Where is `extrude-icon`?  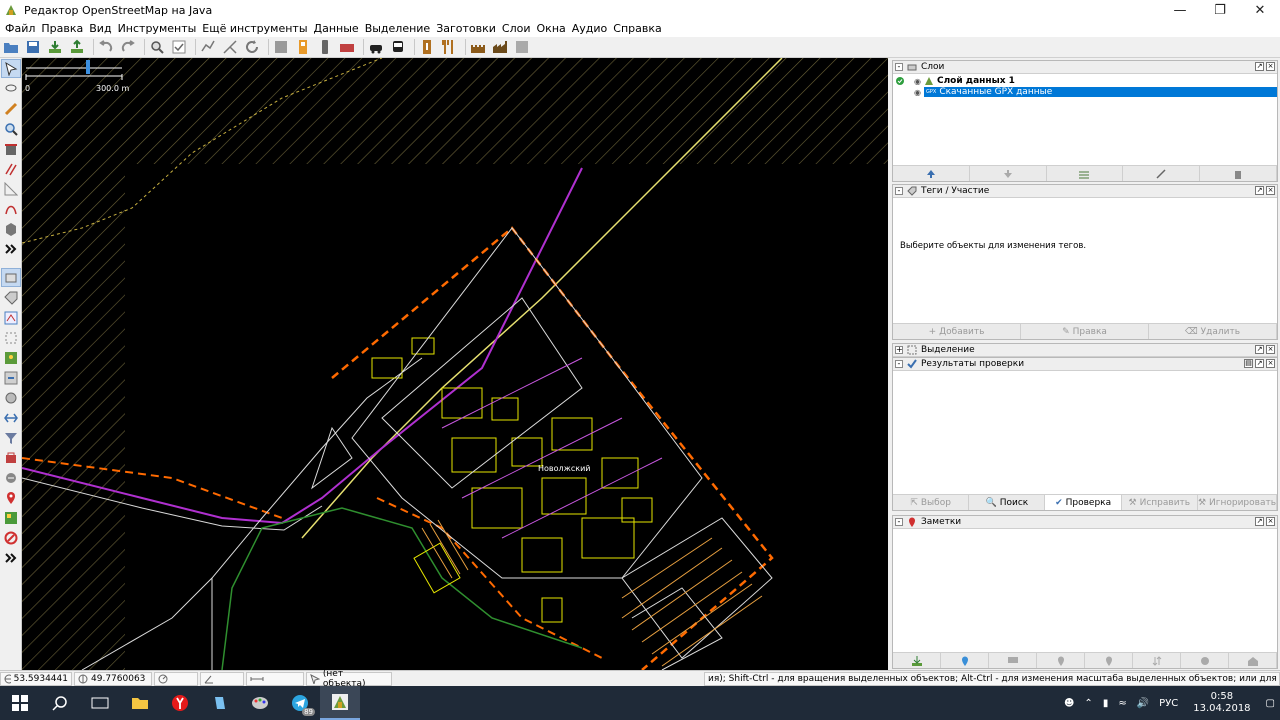
extrude-icon is located at coordinates (11, 228).